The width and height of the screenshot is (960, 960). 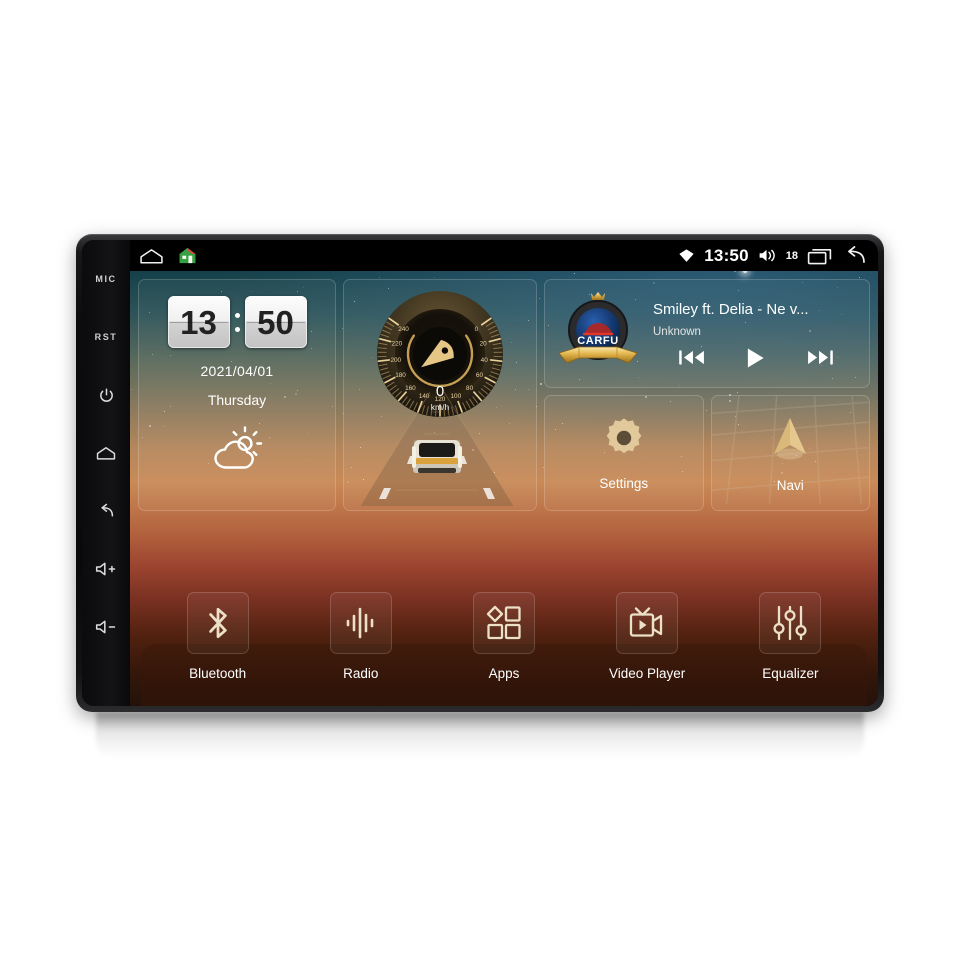 I want to click on home-icon, so click(x=106, y=453).